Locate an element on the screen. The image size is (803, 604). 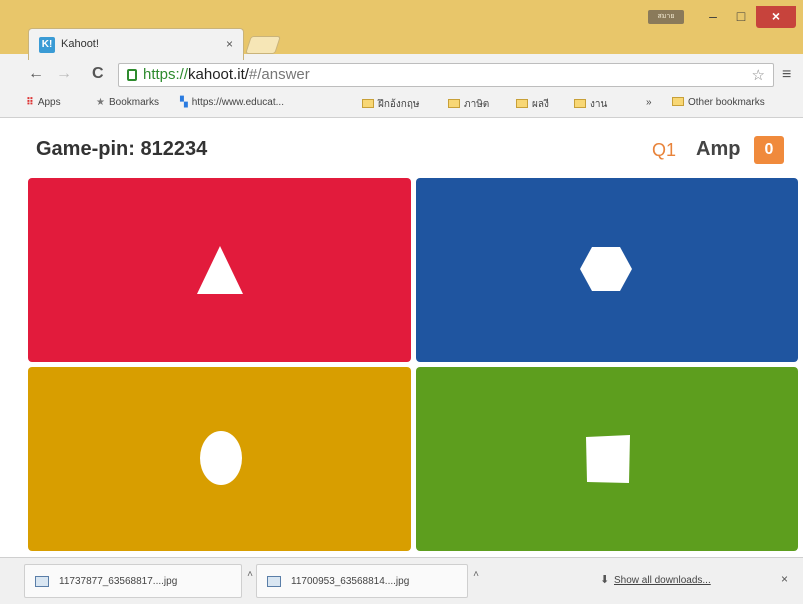
address-bar: https://kahoot.it/#/answer ☆ is located at coordinates (446, 75).